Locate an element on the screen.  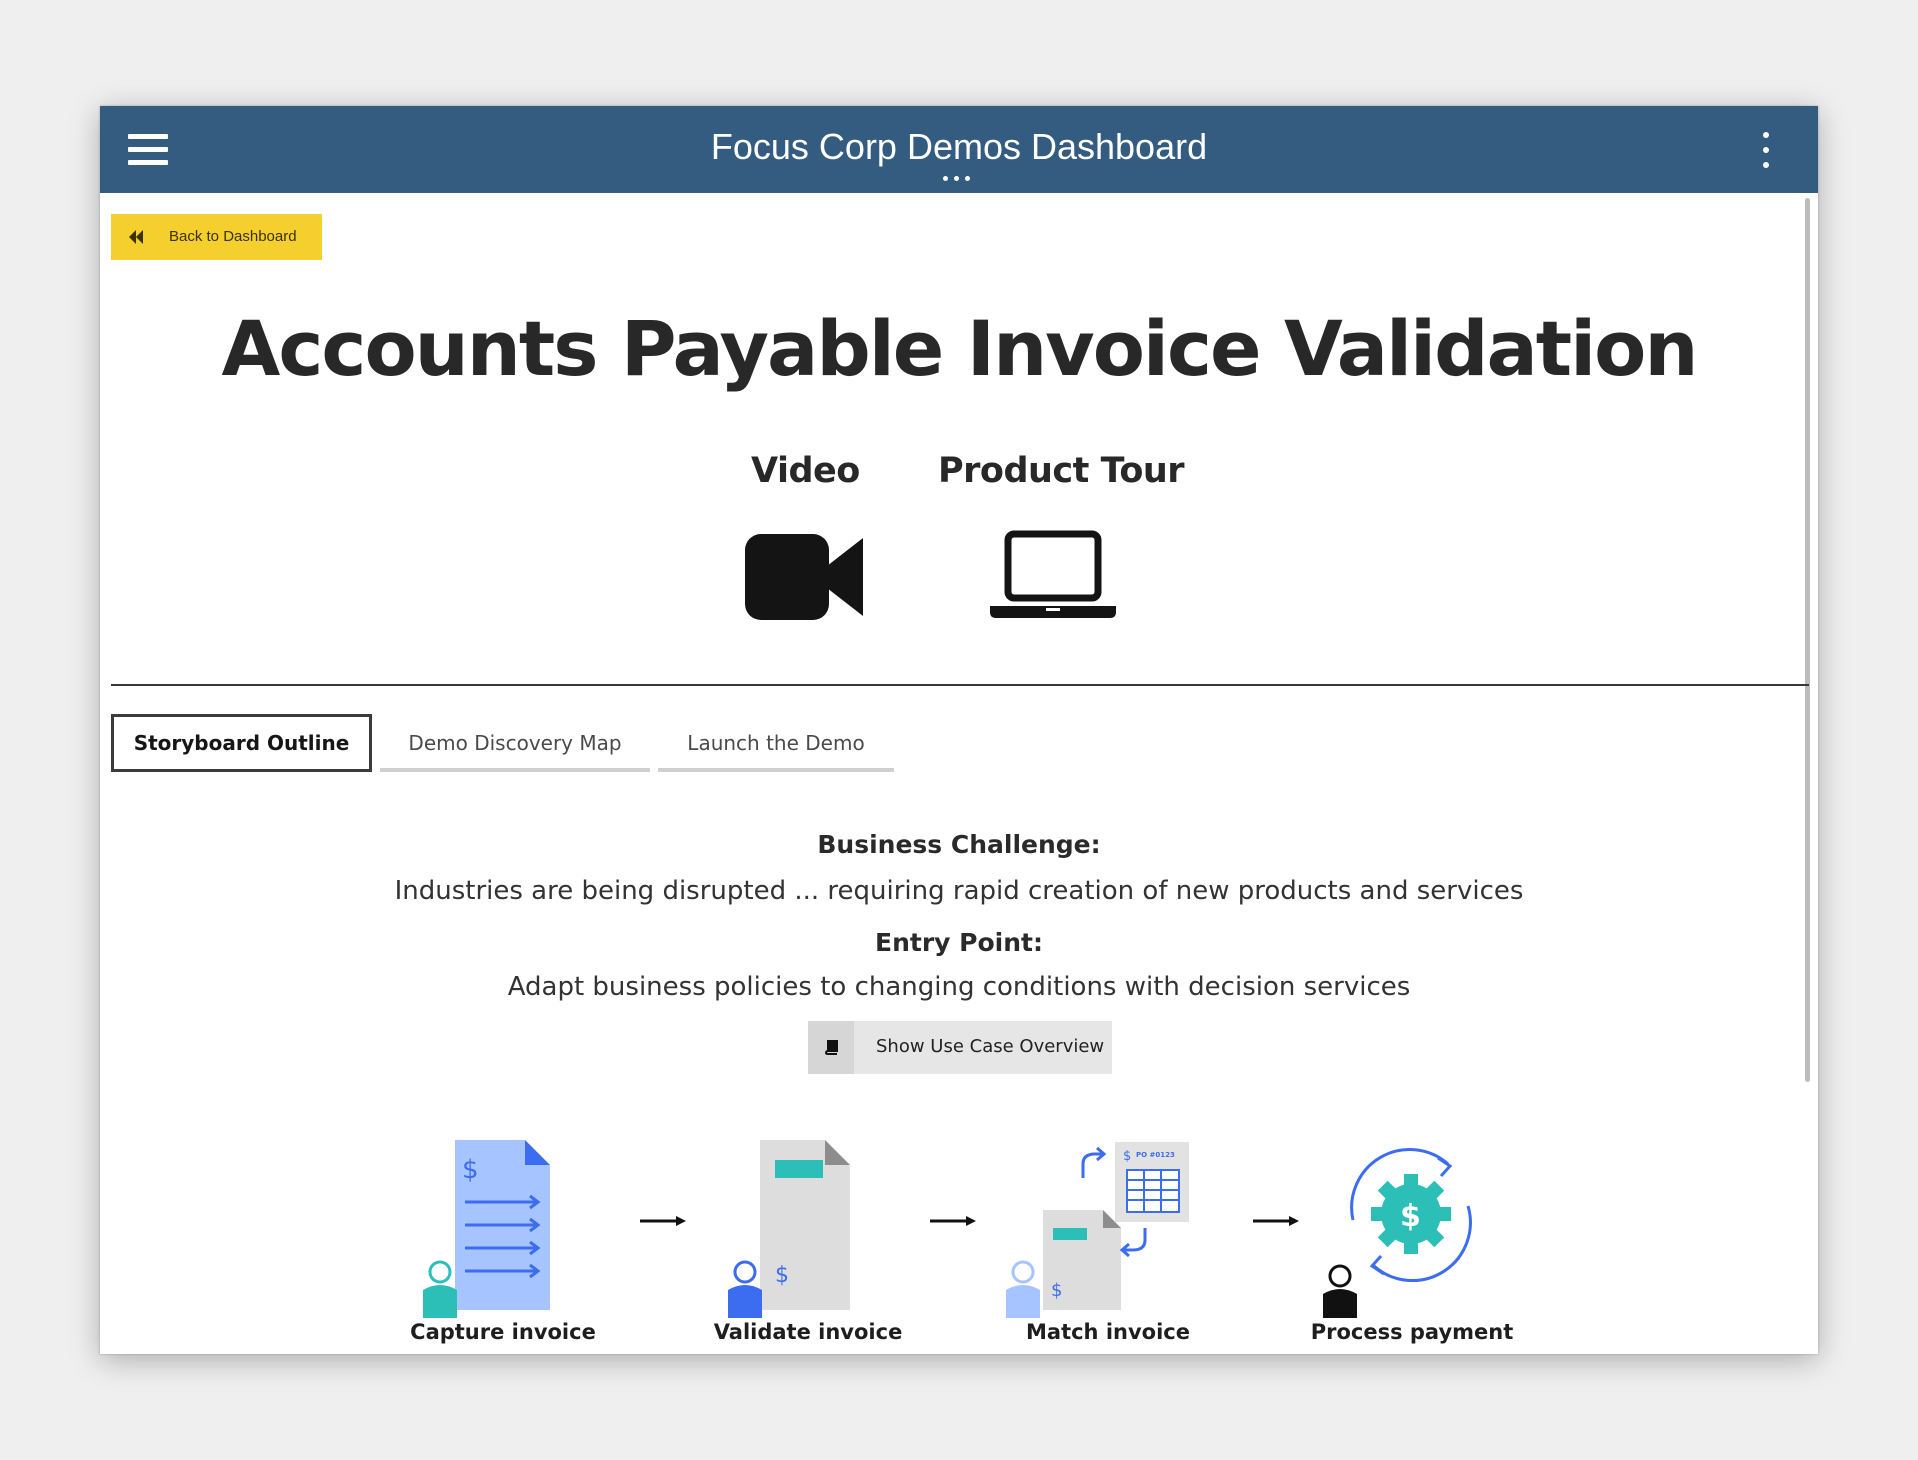
capture-invoice-illustration: $ is located at coordinates (486, 1229).